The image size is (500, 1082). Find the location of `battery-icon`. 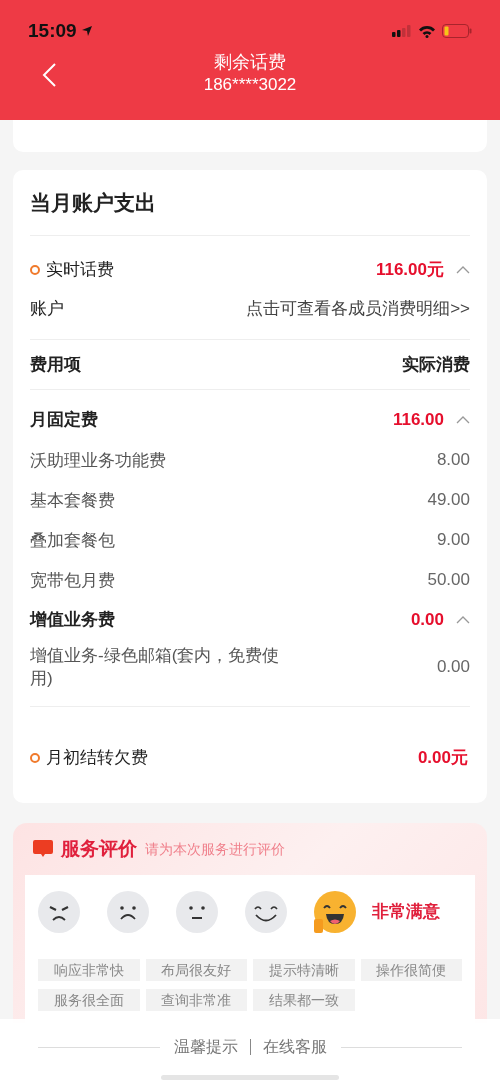

battery-icon is located at coordinates (457, 31).